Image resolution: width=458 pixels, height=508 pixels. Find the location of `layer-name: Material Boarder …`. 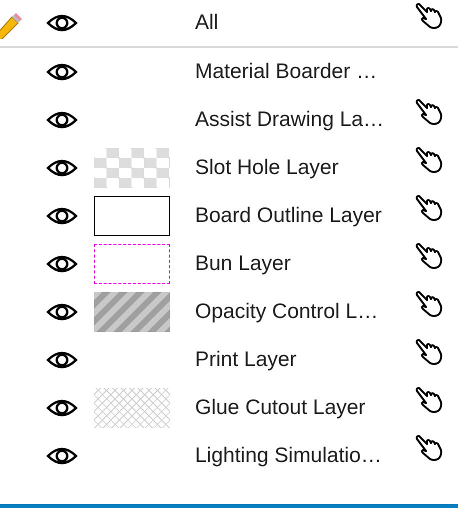

layer-name: Material Boarder … is located at coordinates (305, 72).